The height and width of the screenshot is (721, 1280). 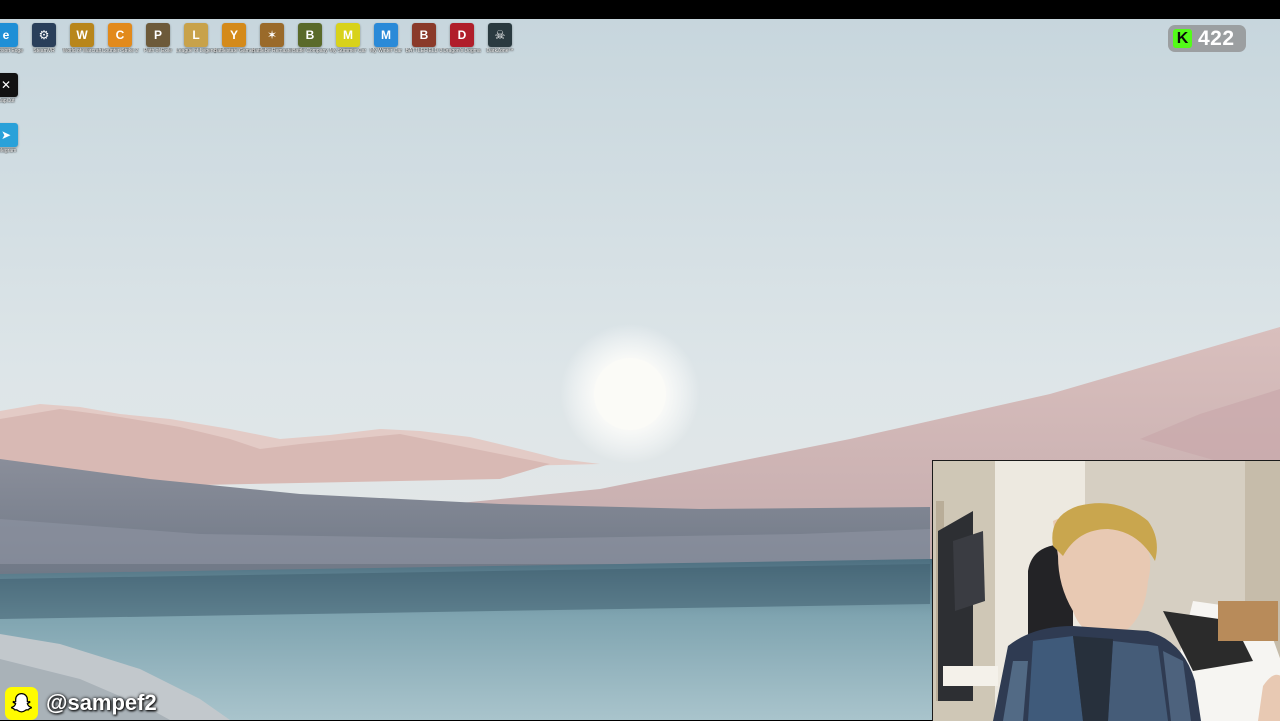 I want to click on my-winter-car-icon: M, so click(x=386, y=35).